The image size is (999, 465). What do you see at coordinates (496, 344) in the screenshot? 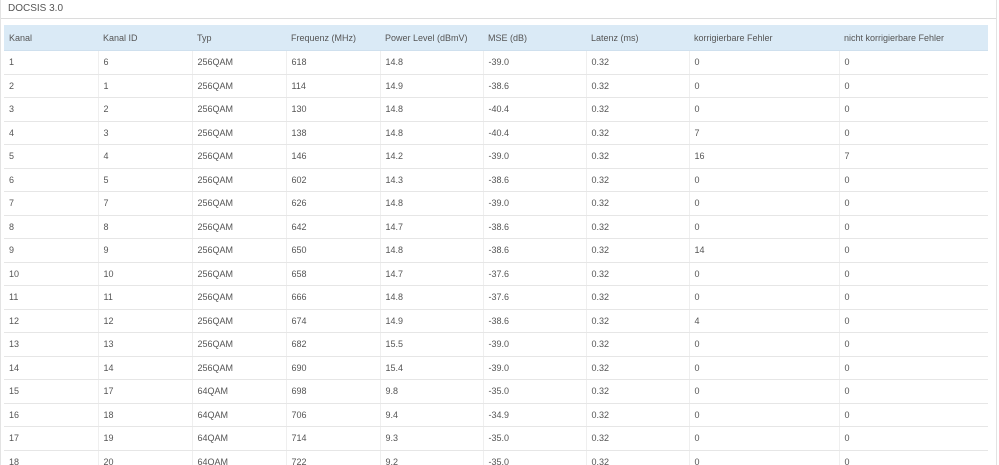
I see `table-row: 13 13 256QAM 682 15.5 -39.0 0.32 0 0` at bounding box center [496, 344].